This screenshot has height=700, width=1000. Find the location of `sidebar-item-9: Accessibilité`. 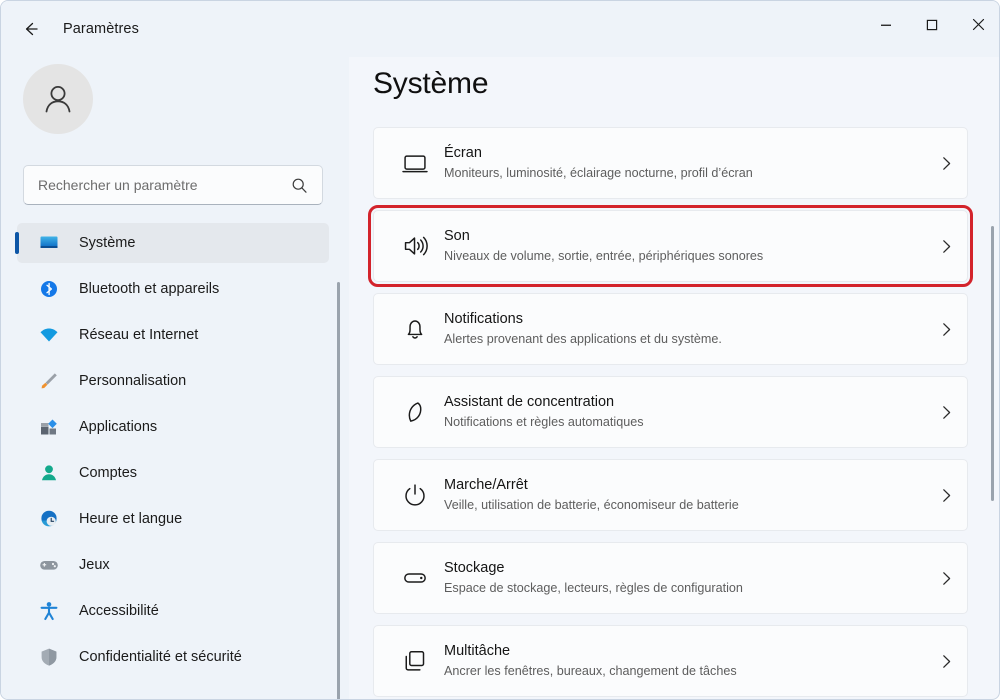

sidebar-item-9: Accessibilité is located at coordinates (173, 611).